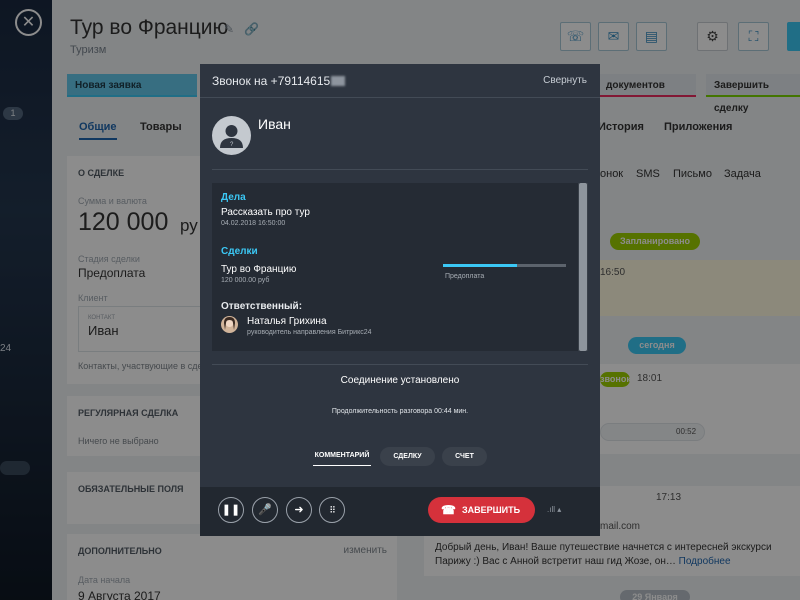 This screenshot has width=800, height=600. I want to click on hold-button: ❚❚, so click(231, 510).